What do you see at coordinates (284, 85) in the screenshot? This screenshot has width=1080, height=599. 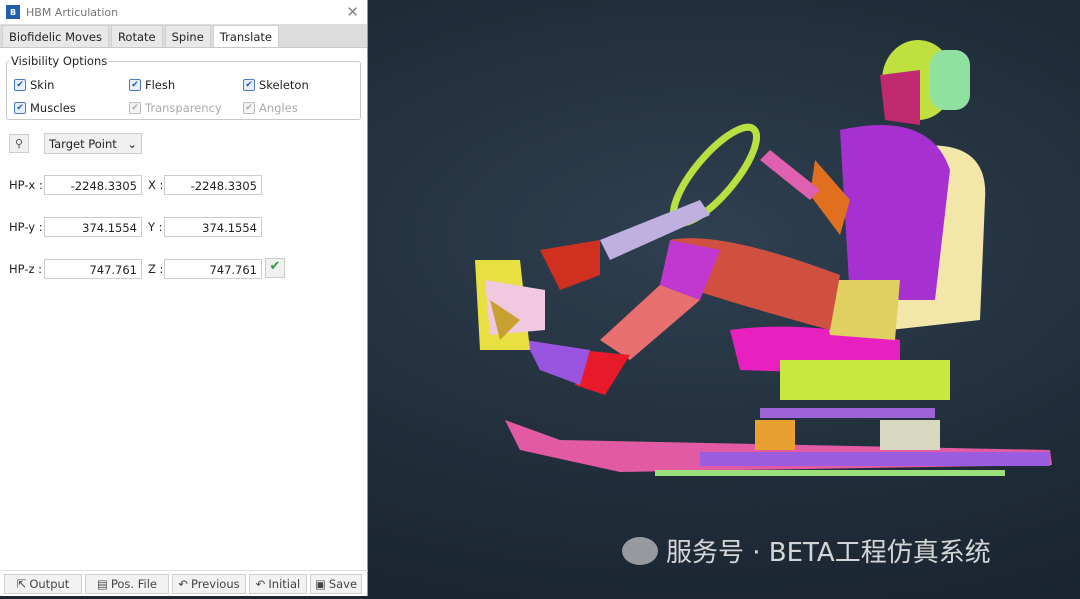 I see `checkbox-label: Skeleton` at bounding box center [284, 85].